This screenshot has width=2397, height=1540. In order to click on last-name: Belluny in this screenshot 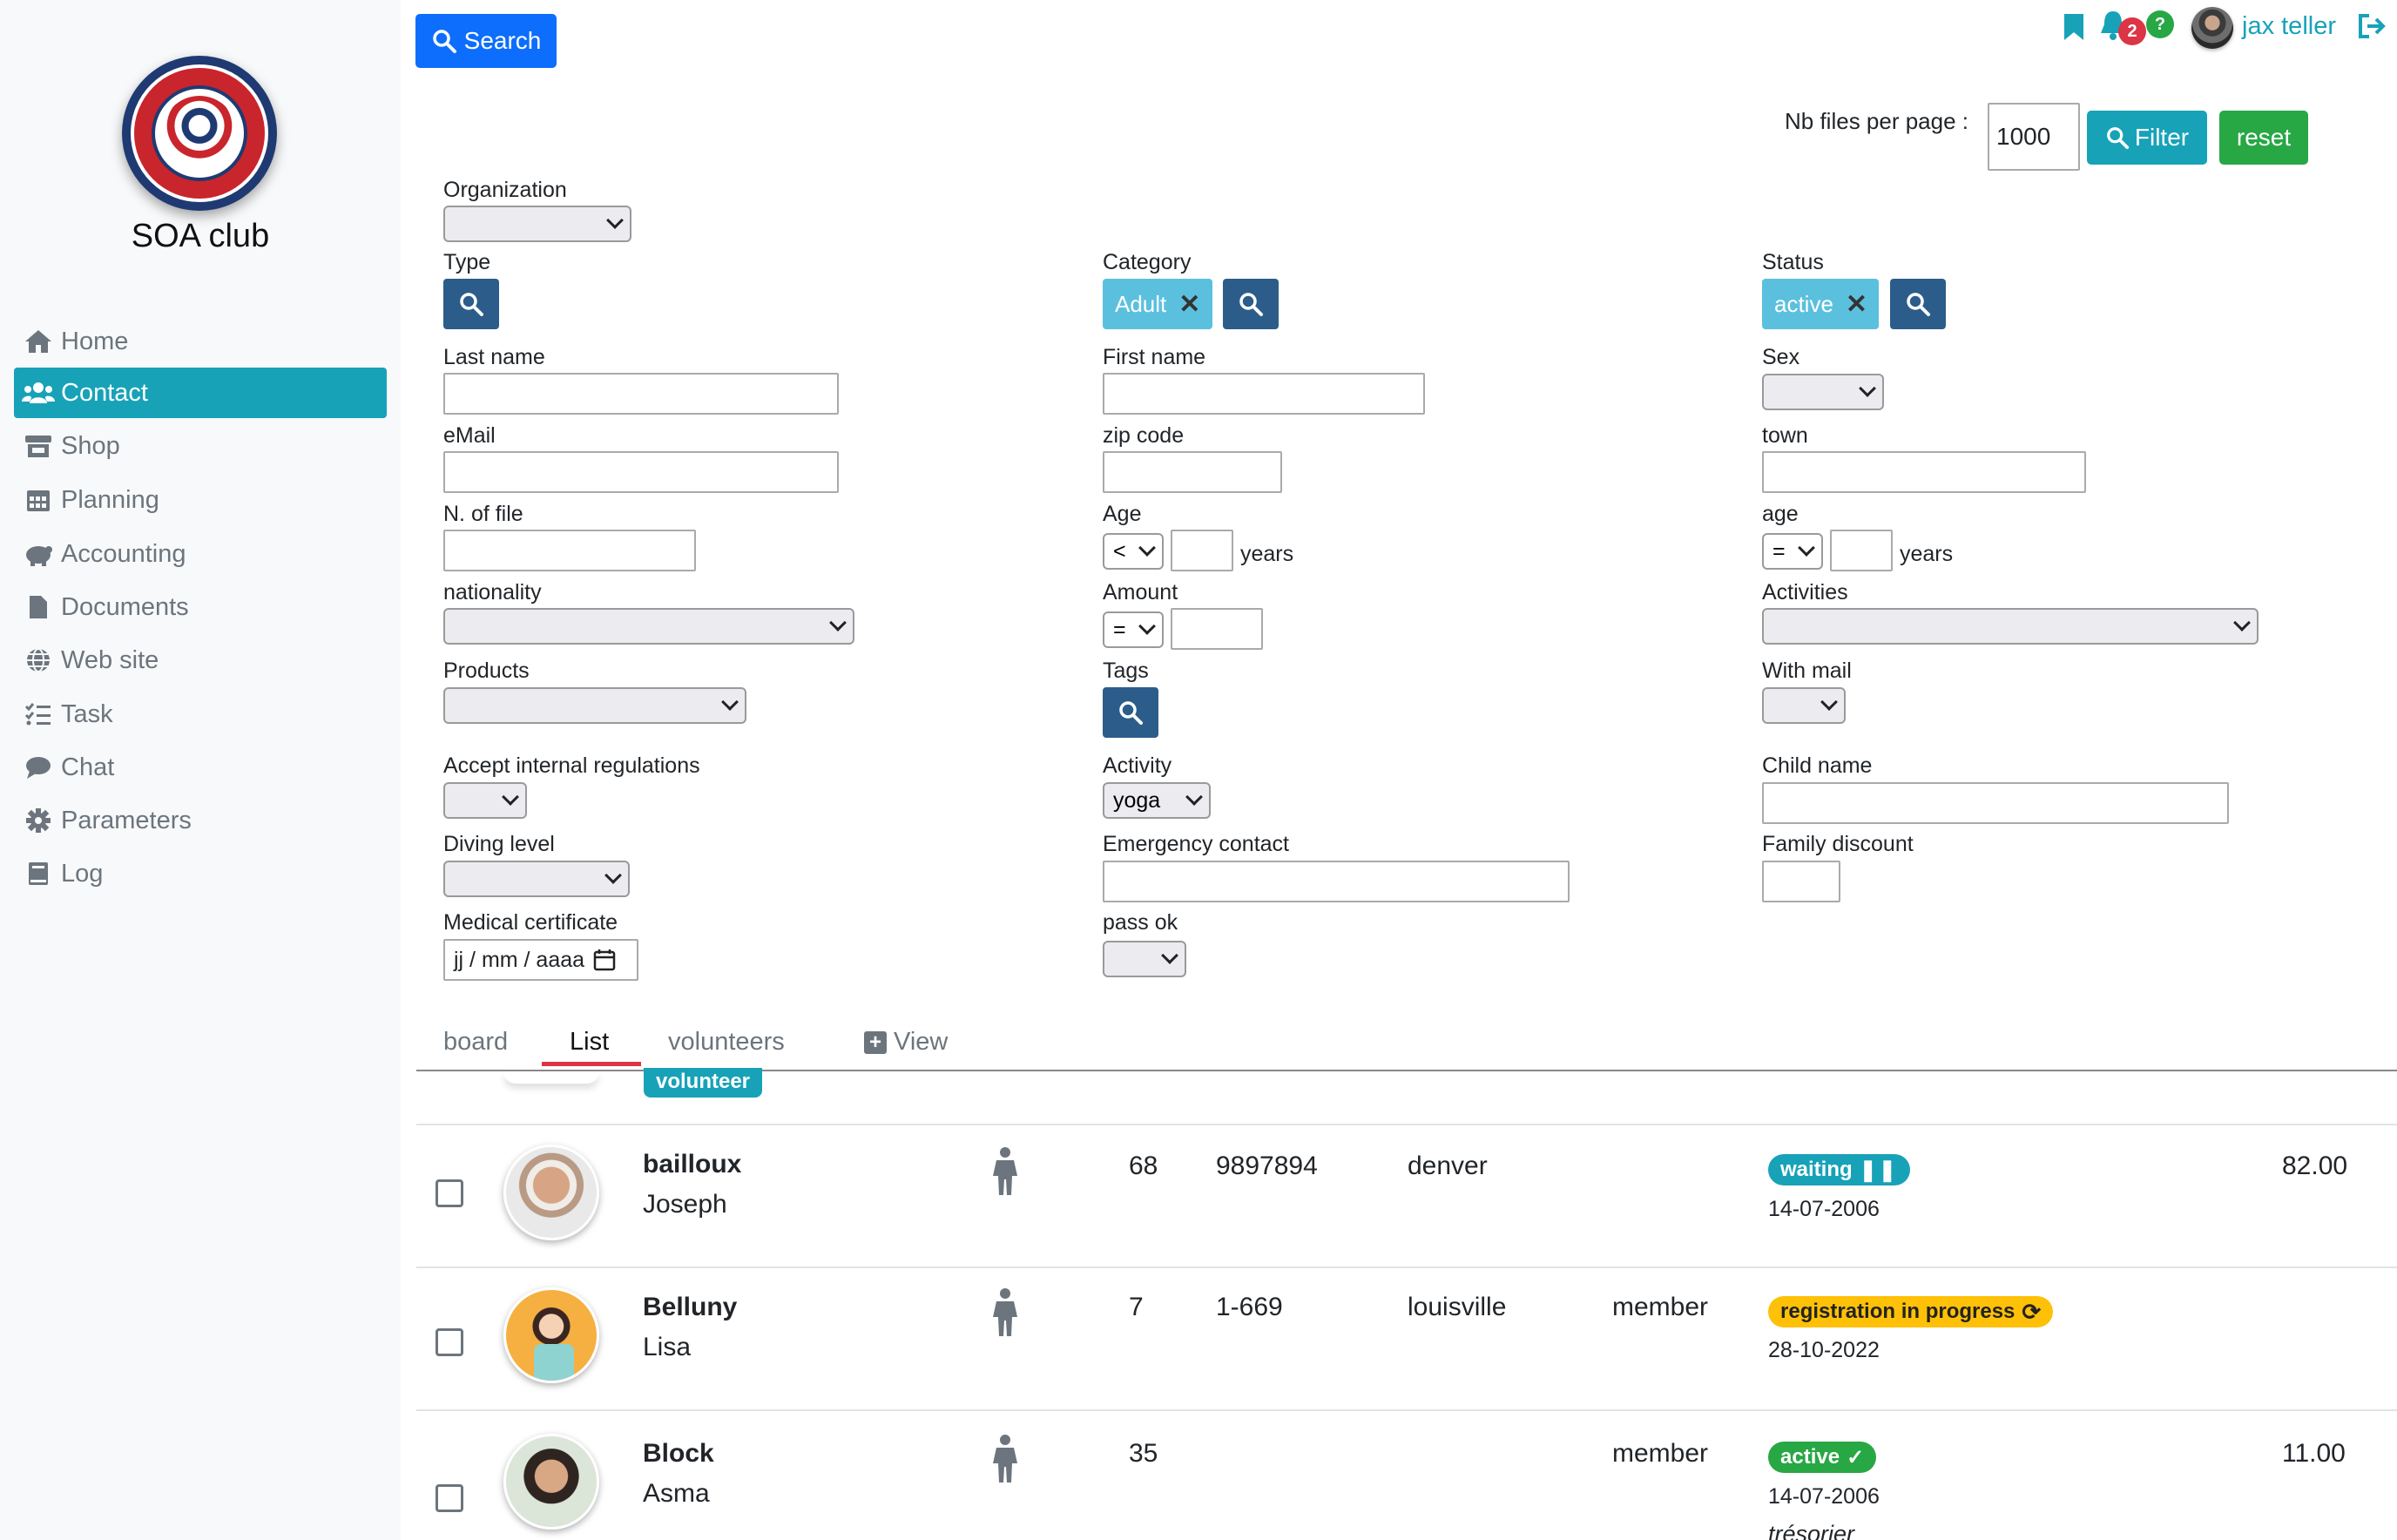, I will do `click(690, 1307)`.